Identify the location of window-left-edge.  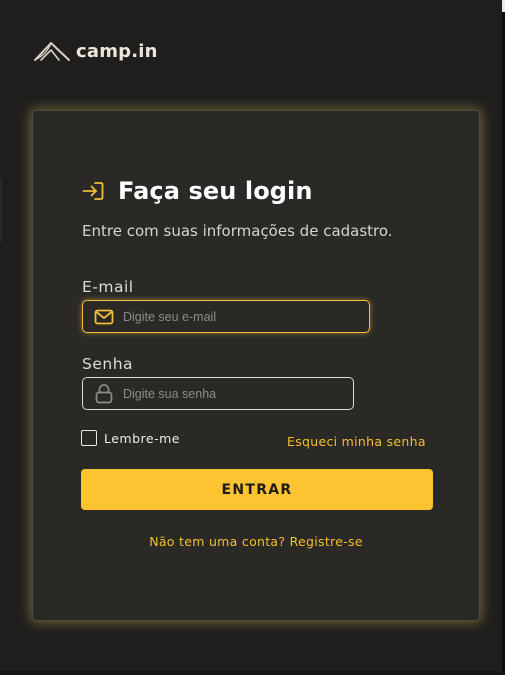
(1, 210).